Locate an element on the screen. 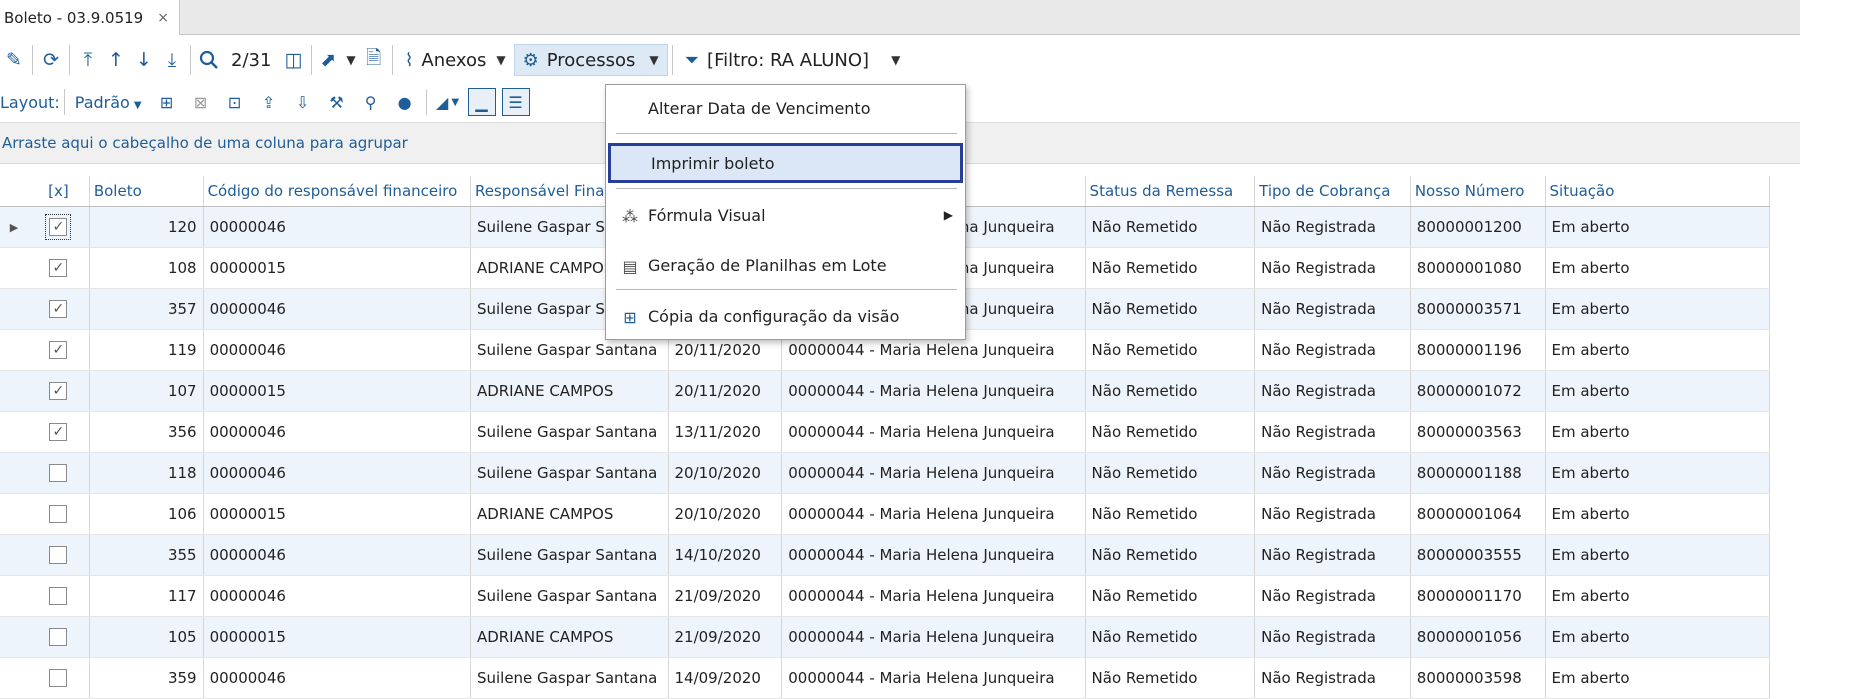  tab-boleto: Boleto - 03.9.0519 × is located at coordinates (90, 17).